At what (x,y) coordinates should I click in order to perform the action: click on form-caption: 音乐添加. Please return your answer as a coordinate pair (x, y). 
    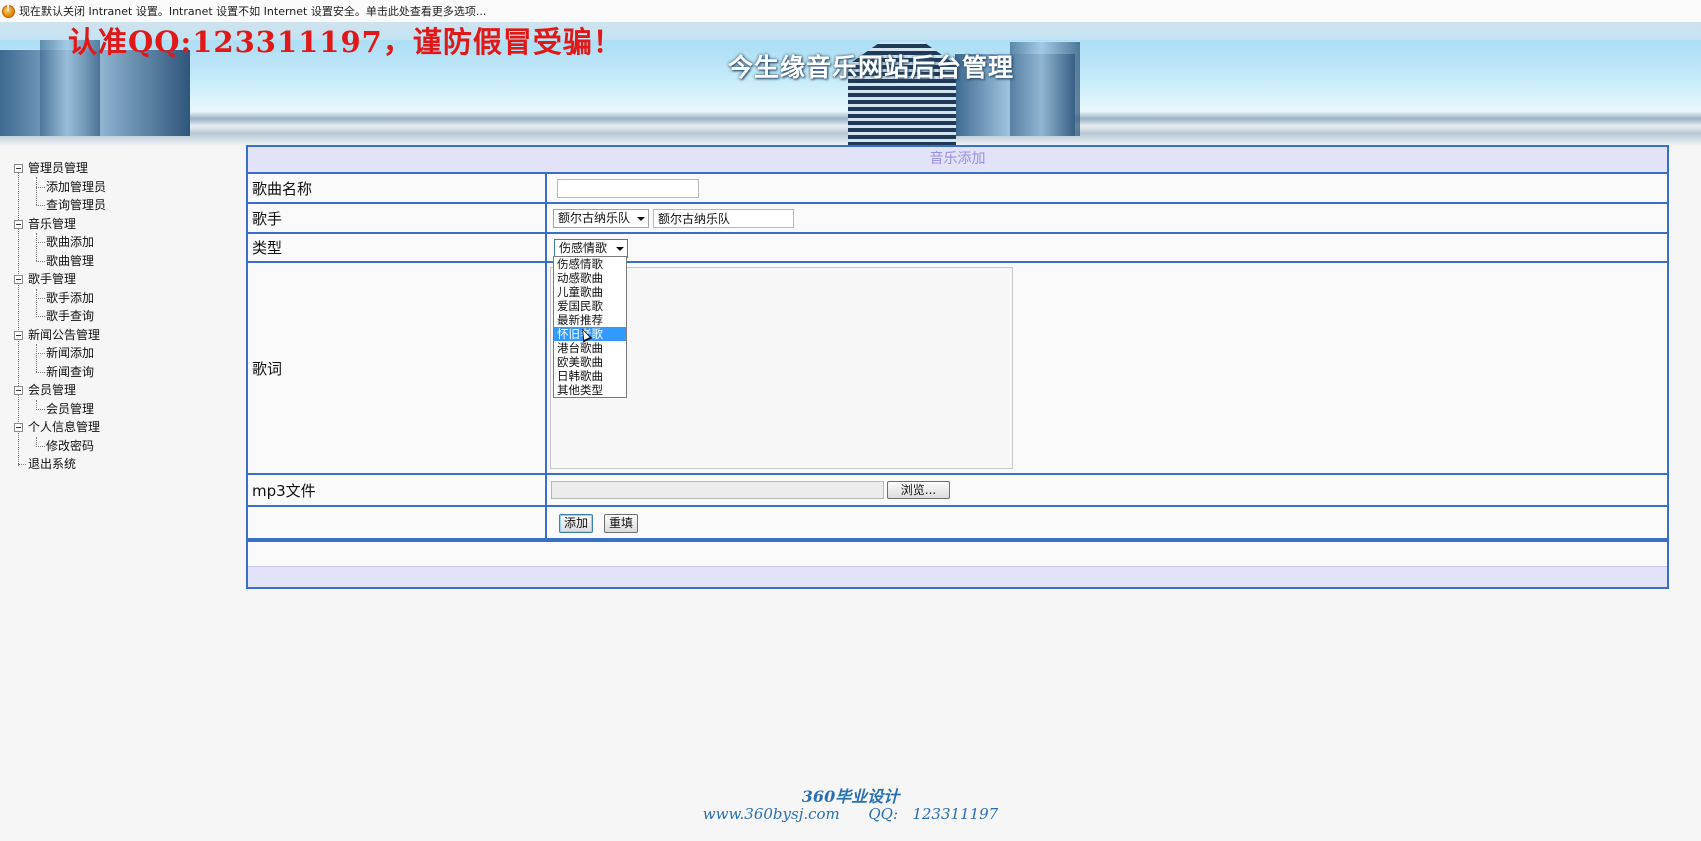
    Looking at the image, I should click on (957, 160).